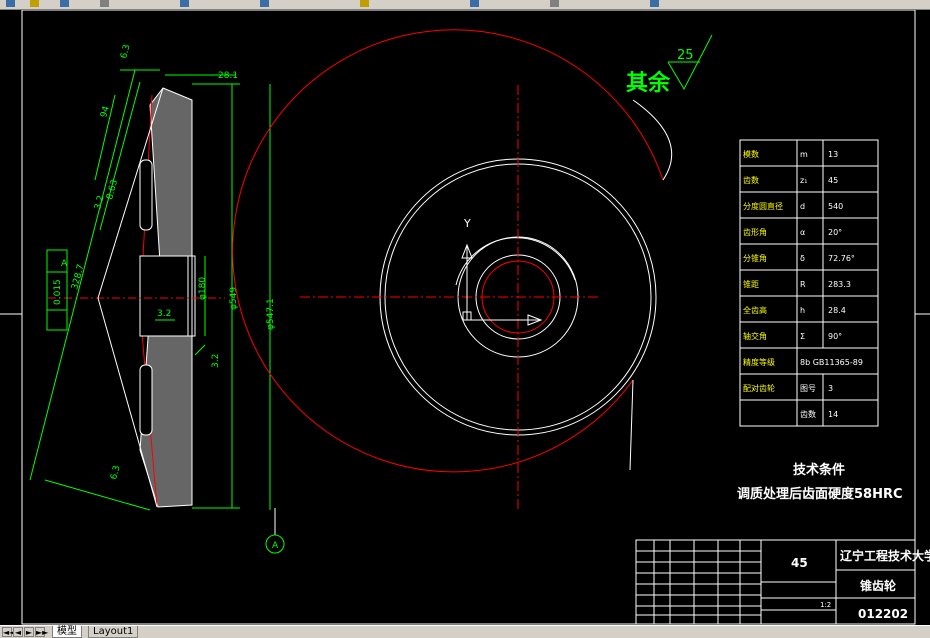  Describe the element at coordinates (654, 3) in the screenshot. I see `help-icon` at that location.